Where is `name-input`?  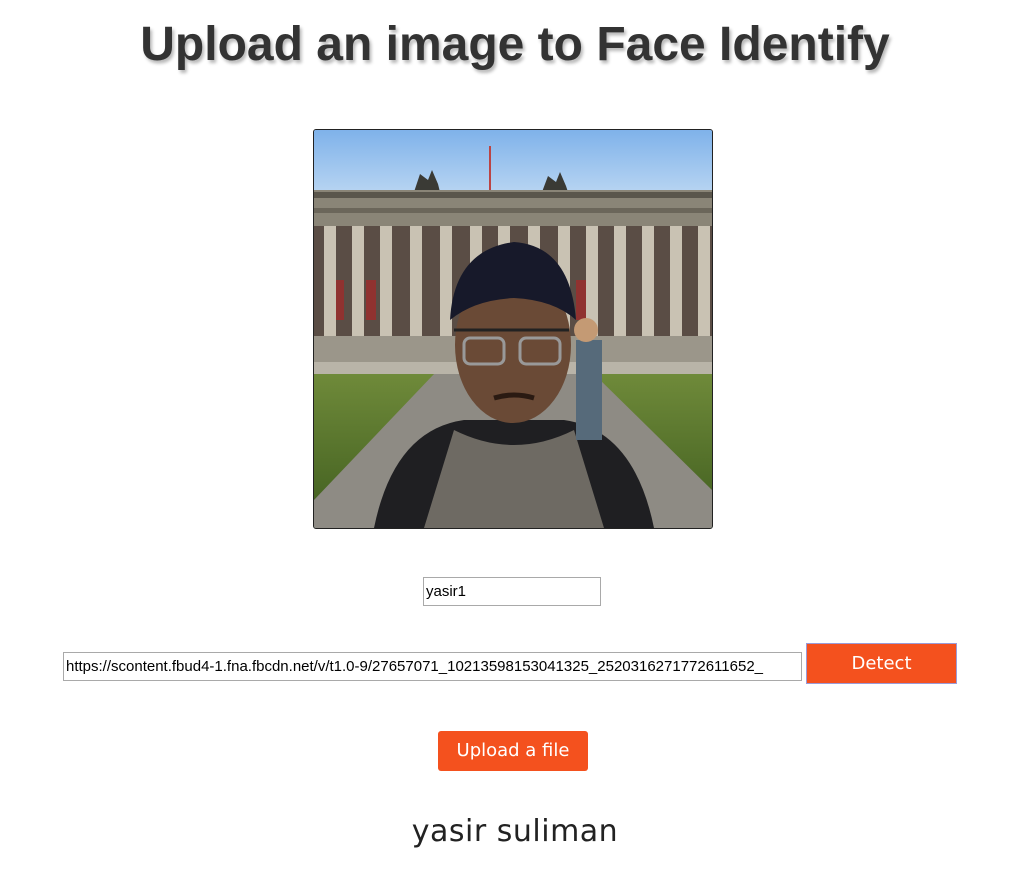
name-input is located at coordinates (512, 591).